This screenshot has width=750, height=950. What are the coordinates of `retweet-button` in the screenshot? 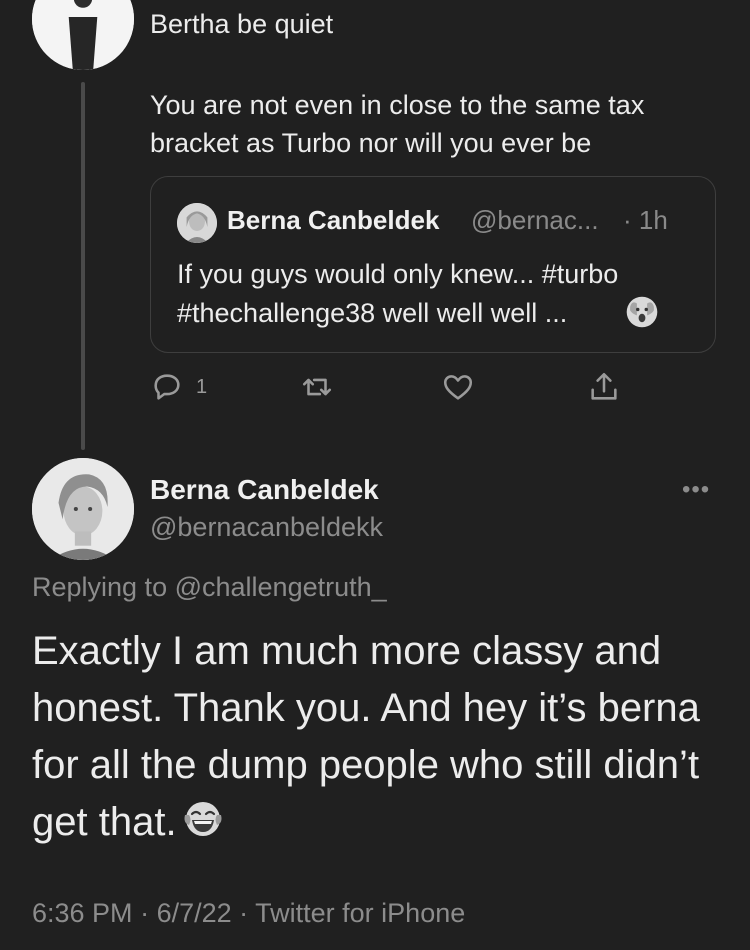 It's located at (317, 387).